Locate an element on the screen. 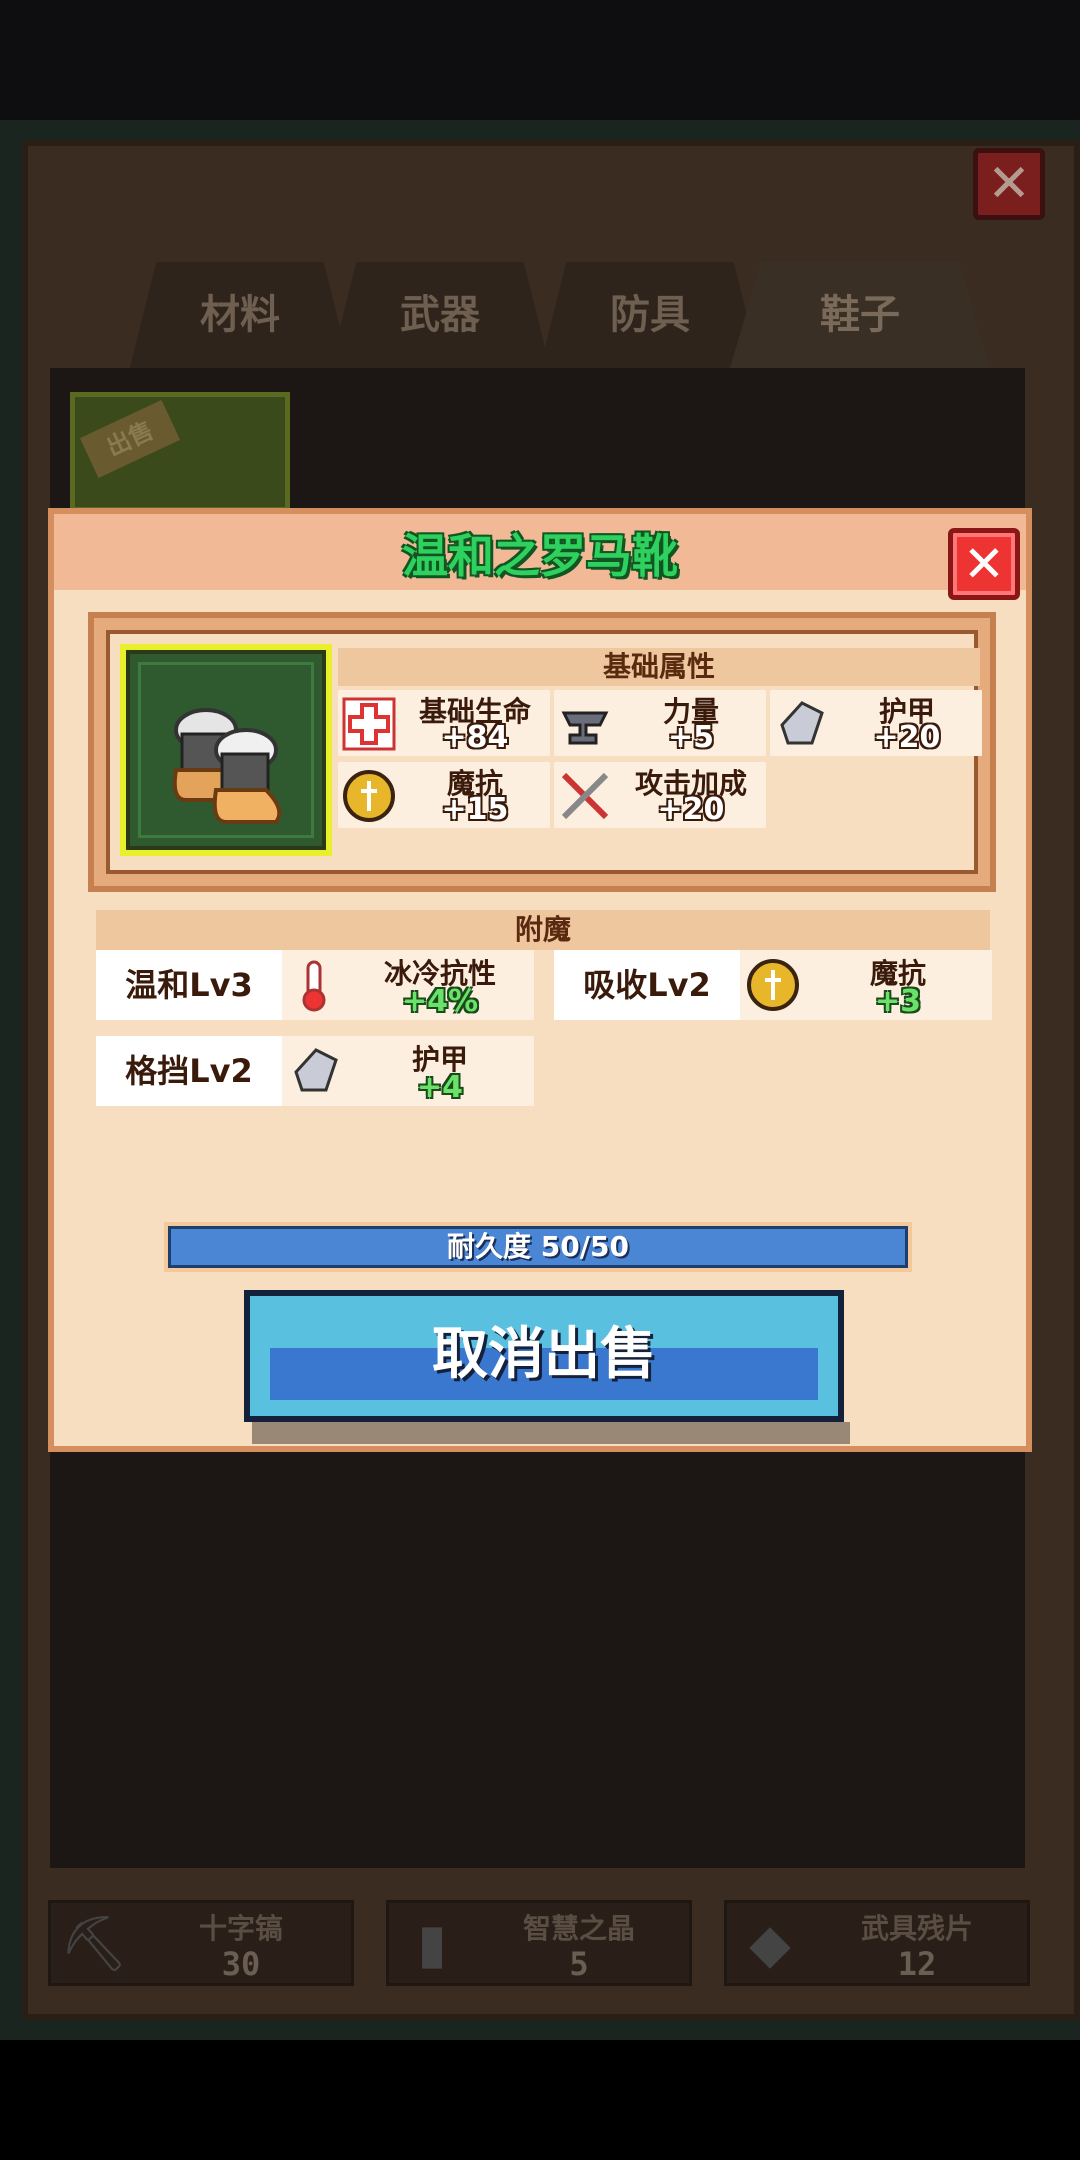 The width and height of the screenshot is (1080, 2160). enchant-title: 附魔 is located at coordinates (543, 930).